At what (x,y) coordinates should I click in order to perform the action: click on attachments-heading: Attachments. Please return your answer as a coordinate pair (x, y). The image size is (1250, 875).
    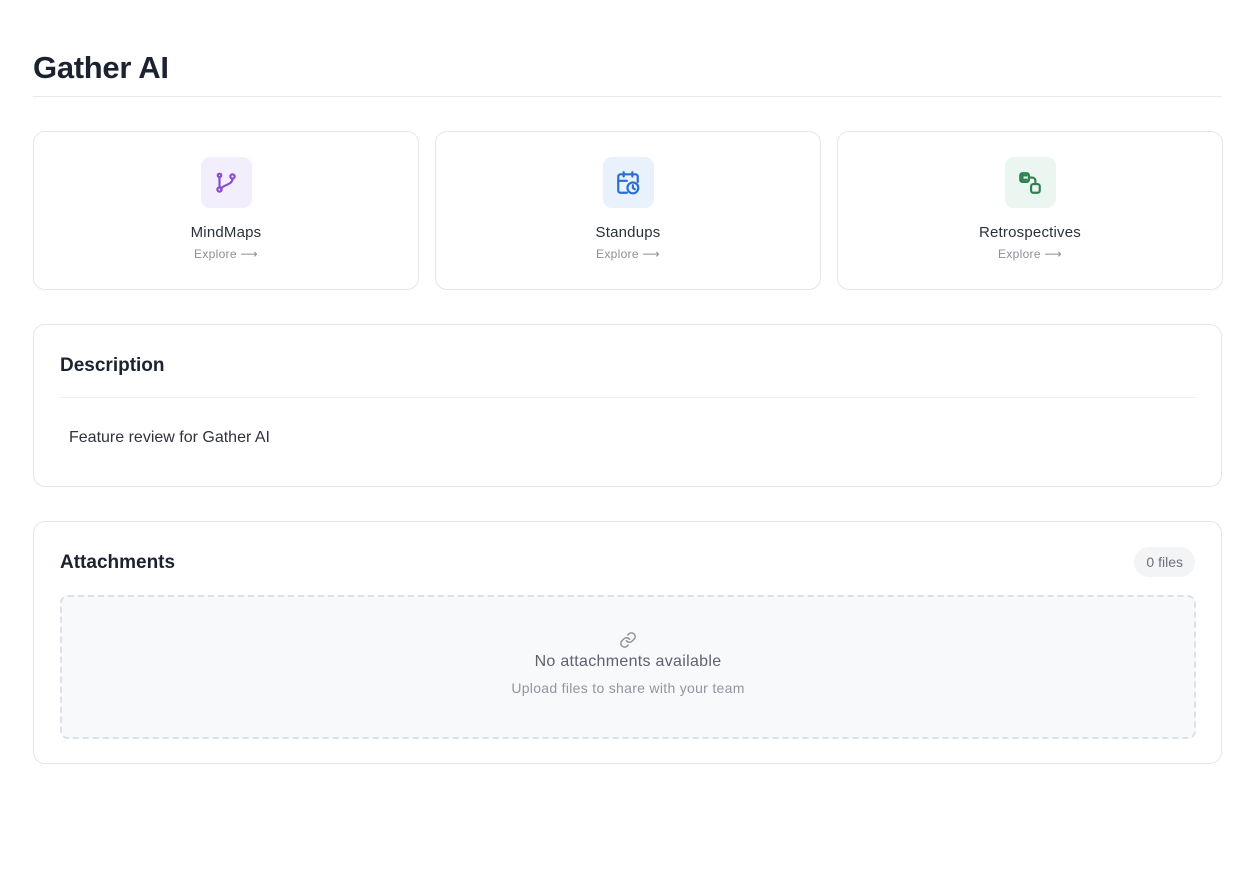
    Looking at the image, I should click on (118, 562).